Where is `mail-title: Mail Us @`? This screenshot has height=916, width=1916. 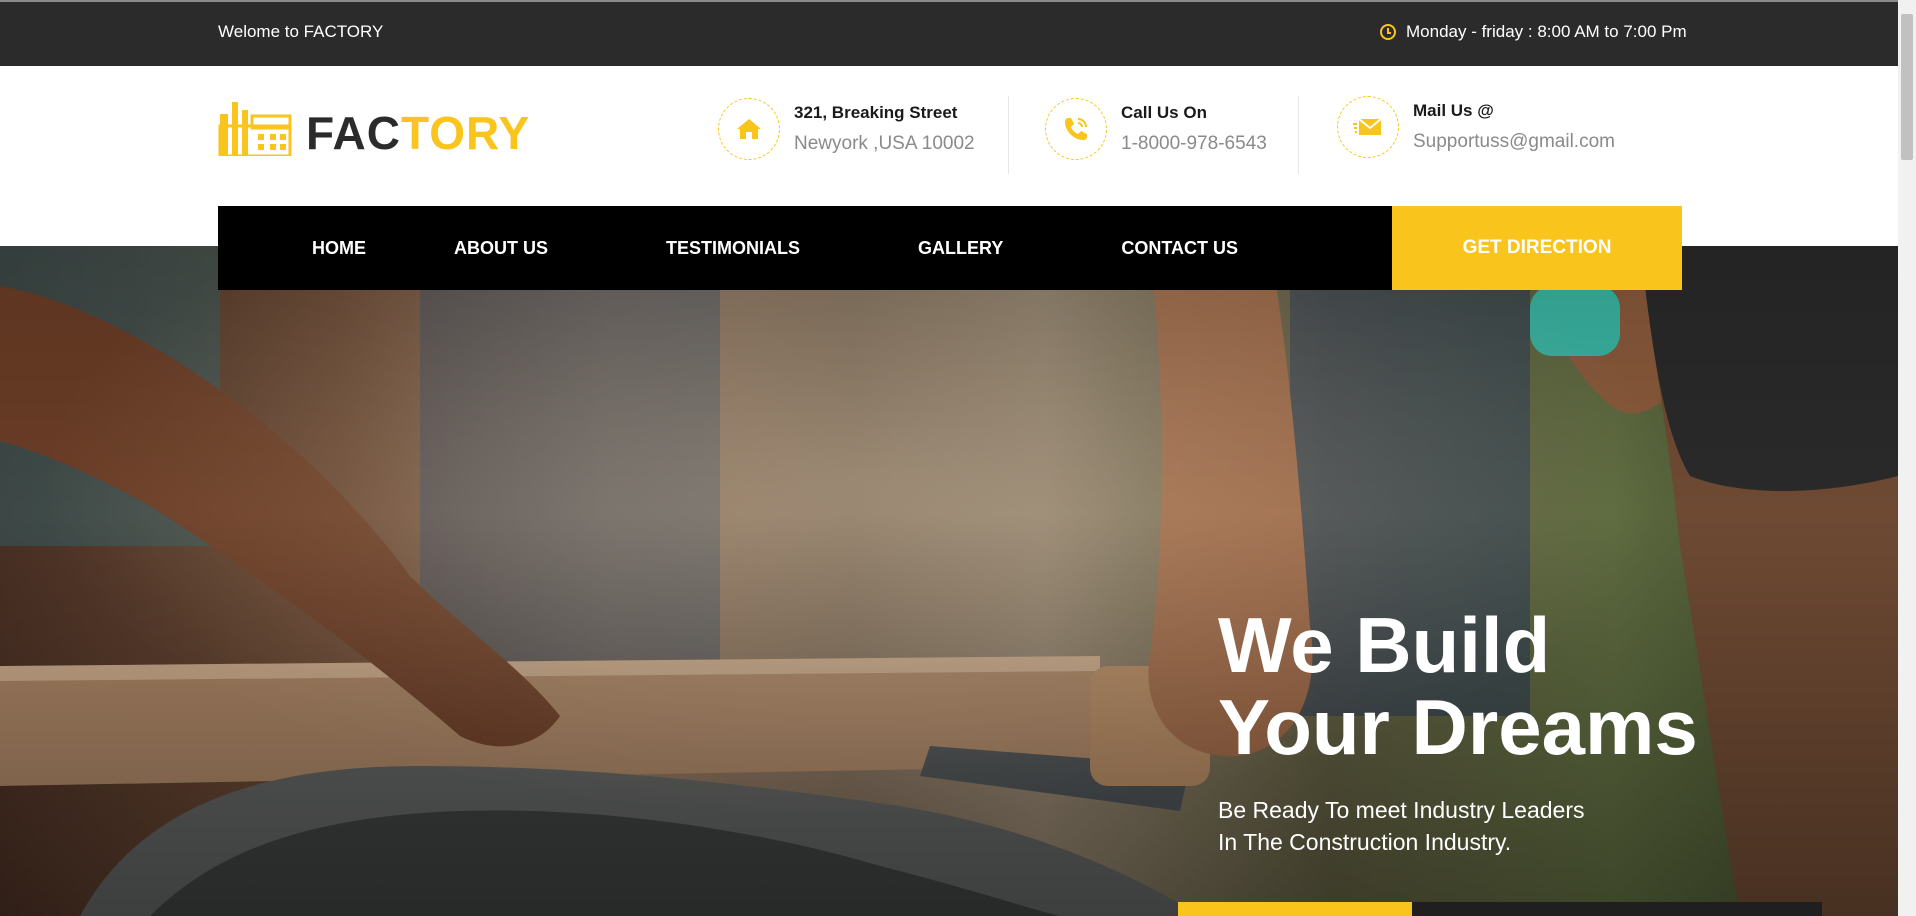 mail-title: Mail Us @ is located at coordinates (1453, 110).